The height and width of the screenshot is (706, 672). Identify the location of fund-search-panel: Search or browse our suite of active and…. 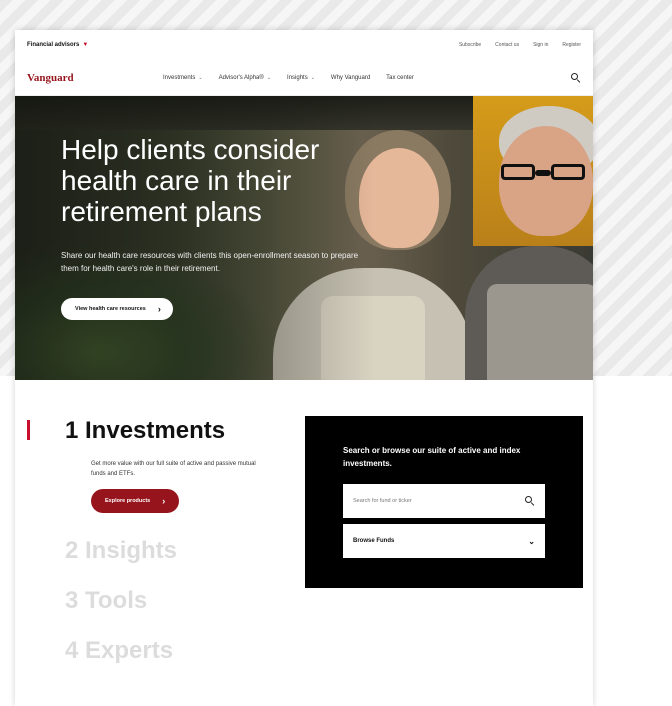
(444, 502).